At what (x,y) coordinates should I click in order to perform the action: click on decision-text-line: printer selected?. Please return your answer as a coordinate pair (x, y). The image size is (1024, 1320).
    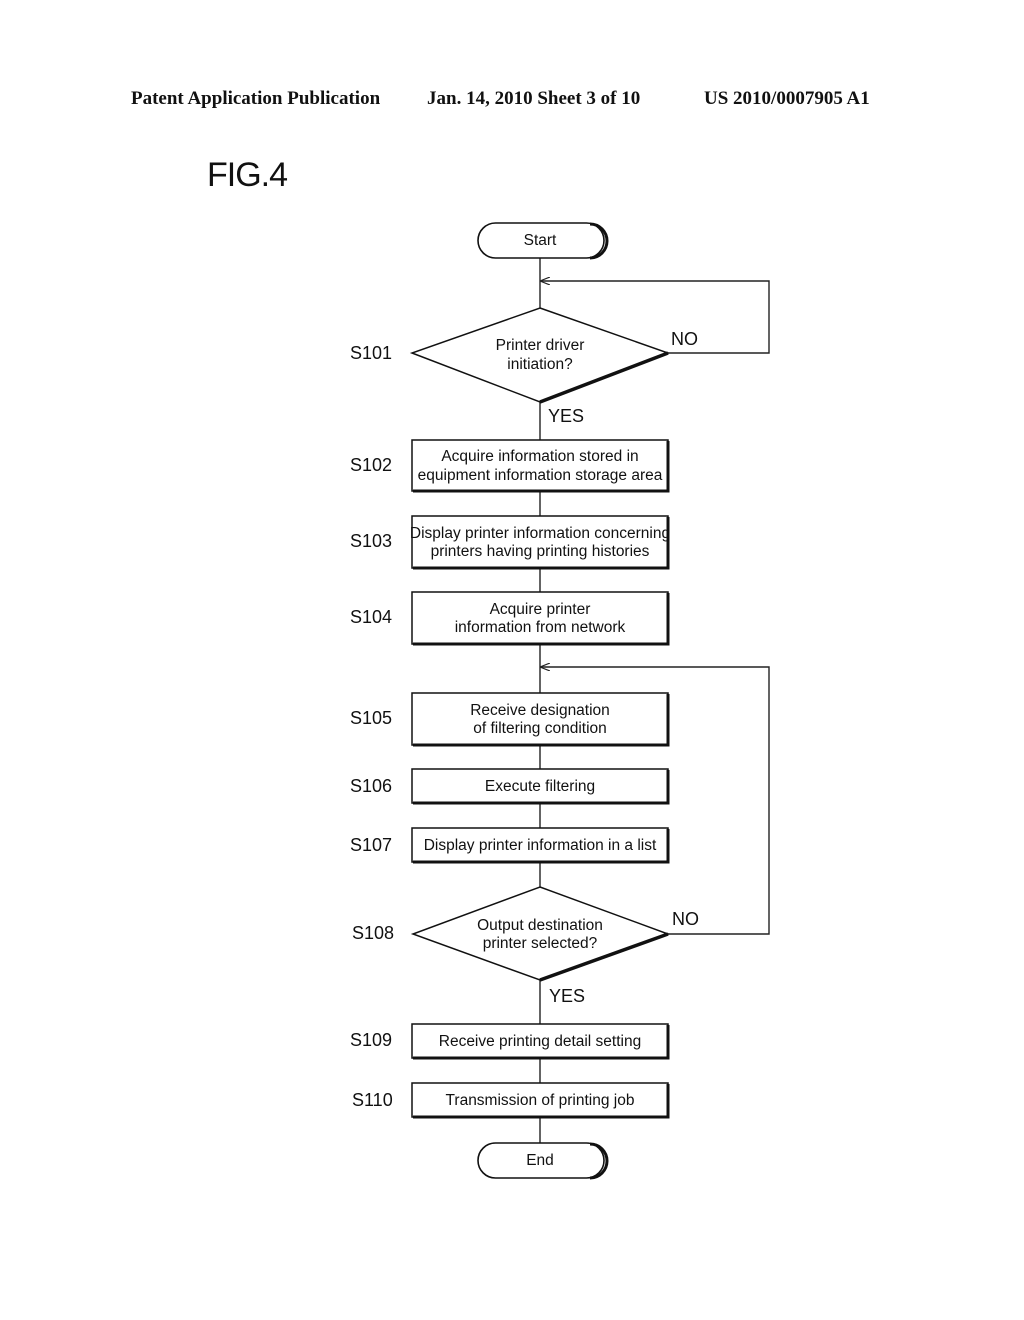
    Looking at the image, I should click on (540, 943).